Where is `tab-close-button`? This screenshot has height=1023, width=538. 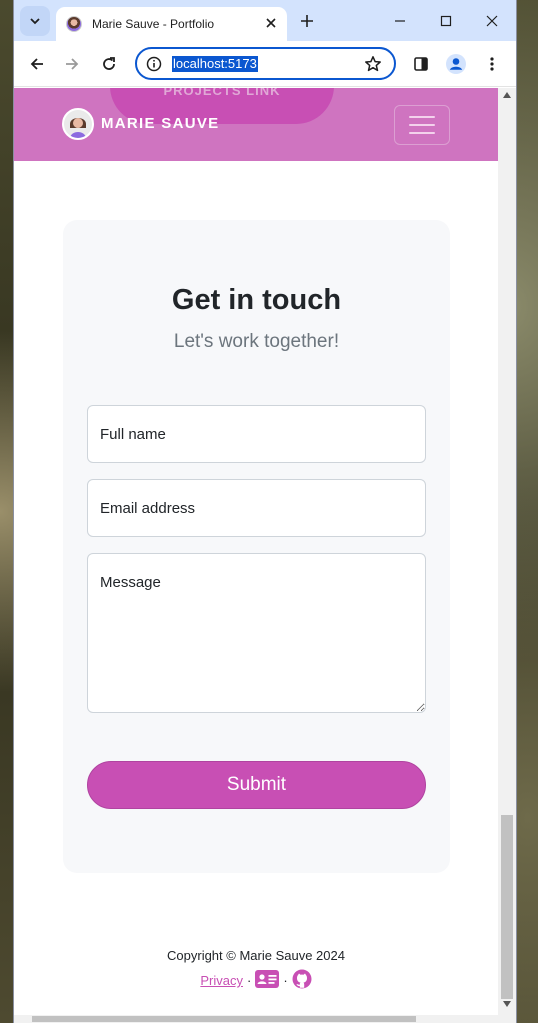 tab-close-button is located at coordinates (271, 25).